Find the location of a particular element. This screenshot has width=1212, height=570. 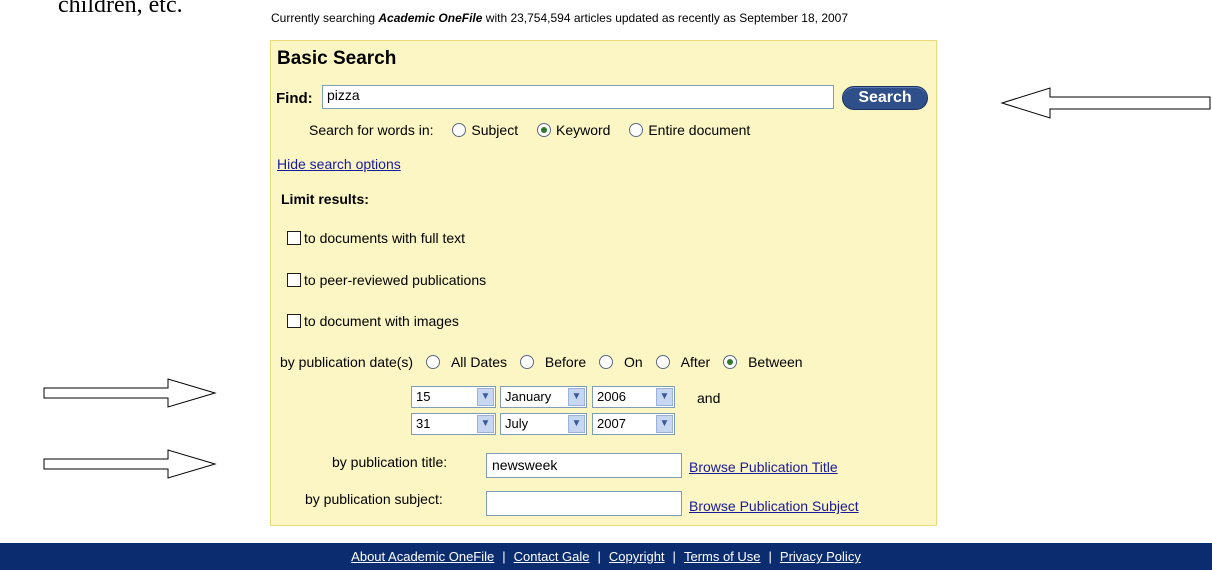

keyword-option-label: Keyword is located at coordinates (583, 130).